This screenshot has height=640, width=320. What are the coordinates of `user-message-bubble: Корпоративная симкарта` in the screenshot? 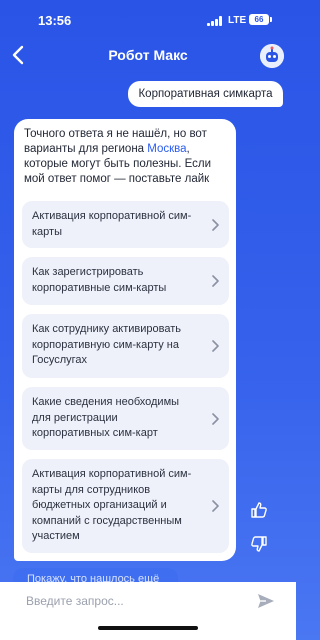 It's located at (205, 94).